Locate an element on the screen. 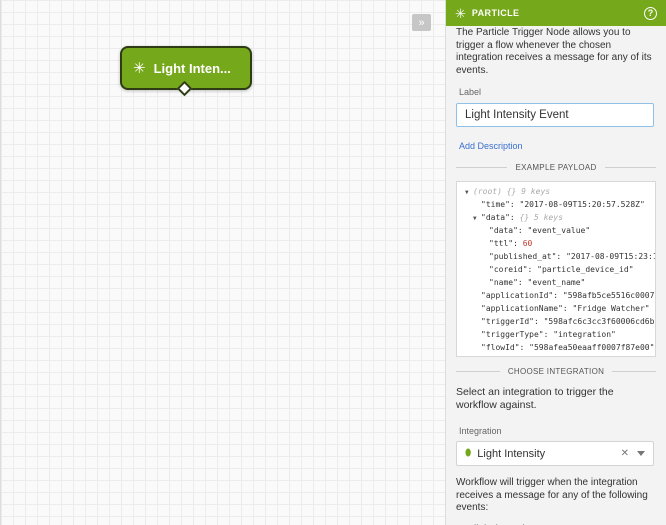  payload-key: "flowId": is located at coordinates (503, 347).